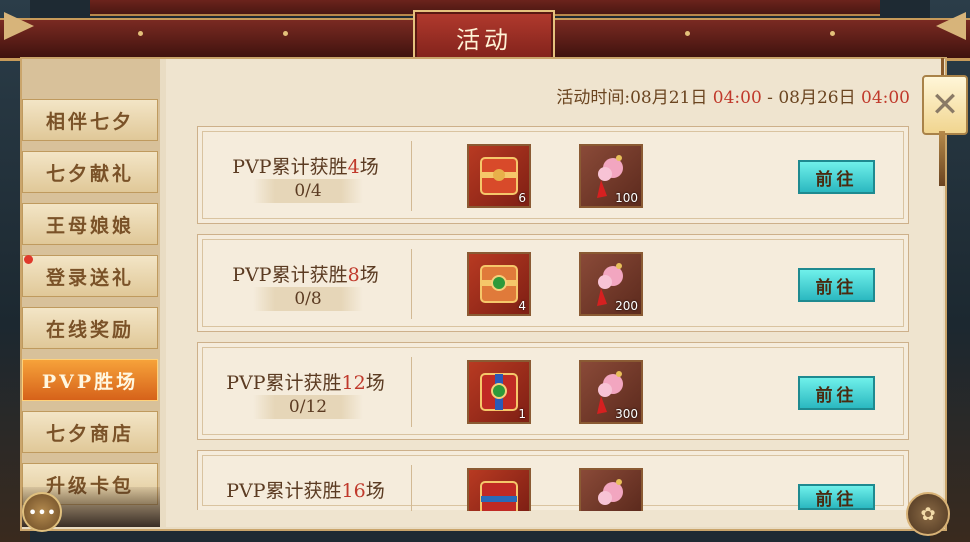 The height and width of the screenshot is (542, 970). I want to click on sidebar-item-zaixian-jiangli: 在线奖励, so click(90, 328).